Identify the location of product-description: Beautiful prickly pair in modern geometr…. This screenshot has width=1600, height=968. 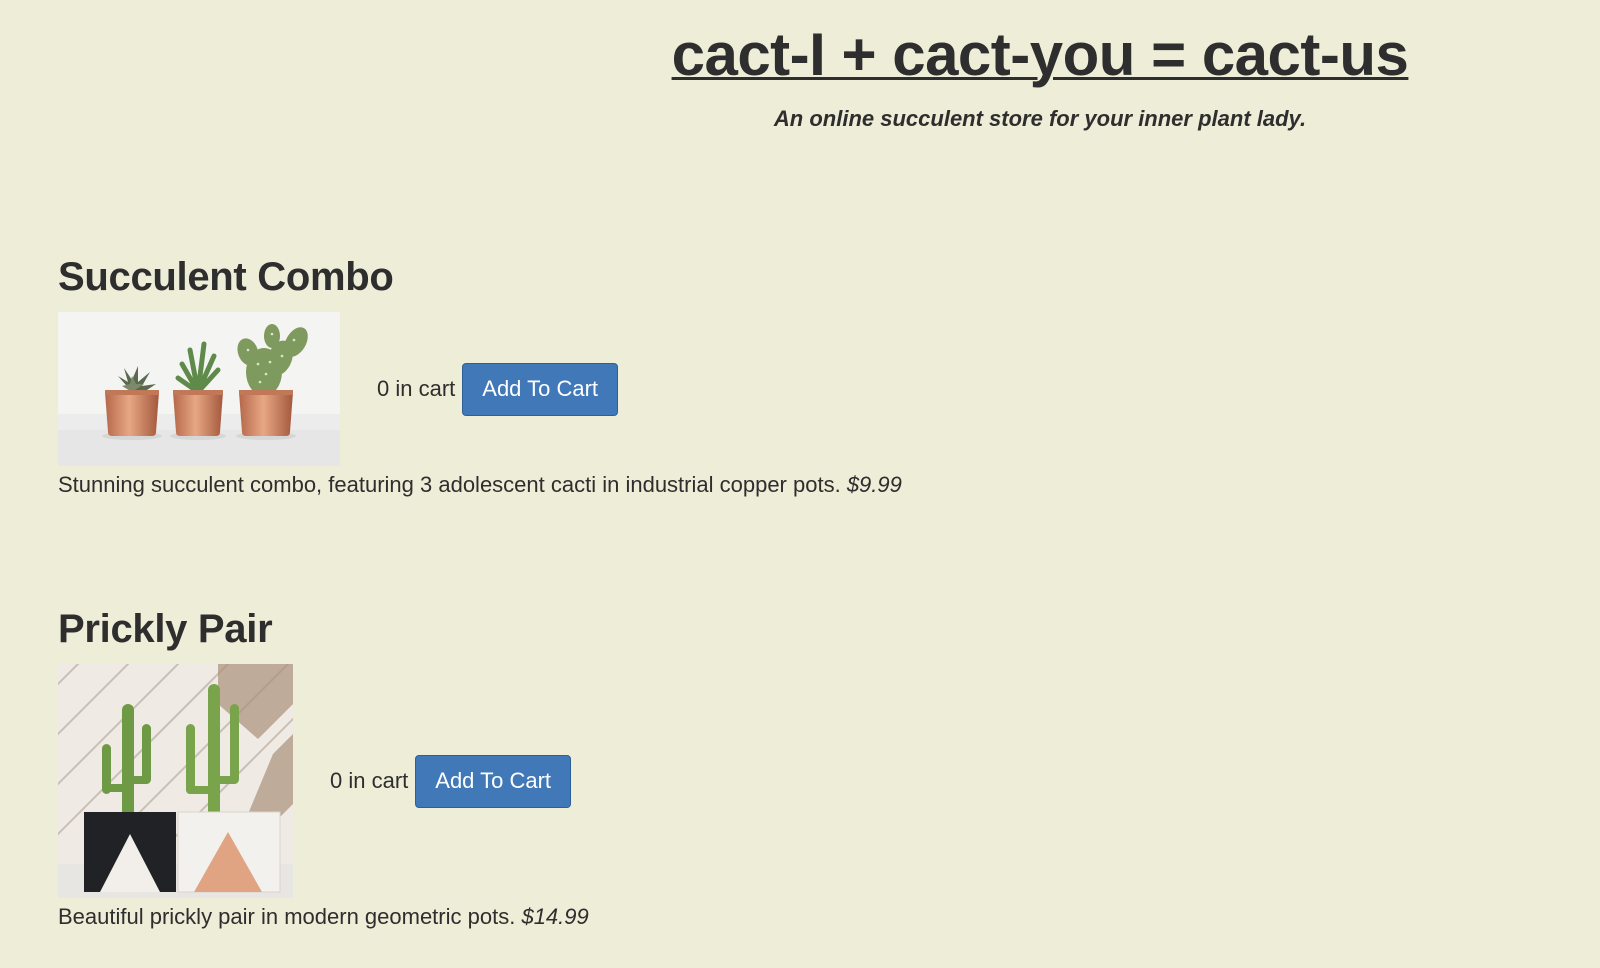
(323, 917).